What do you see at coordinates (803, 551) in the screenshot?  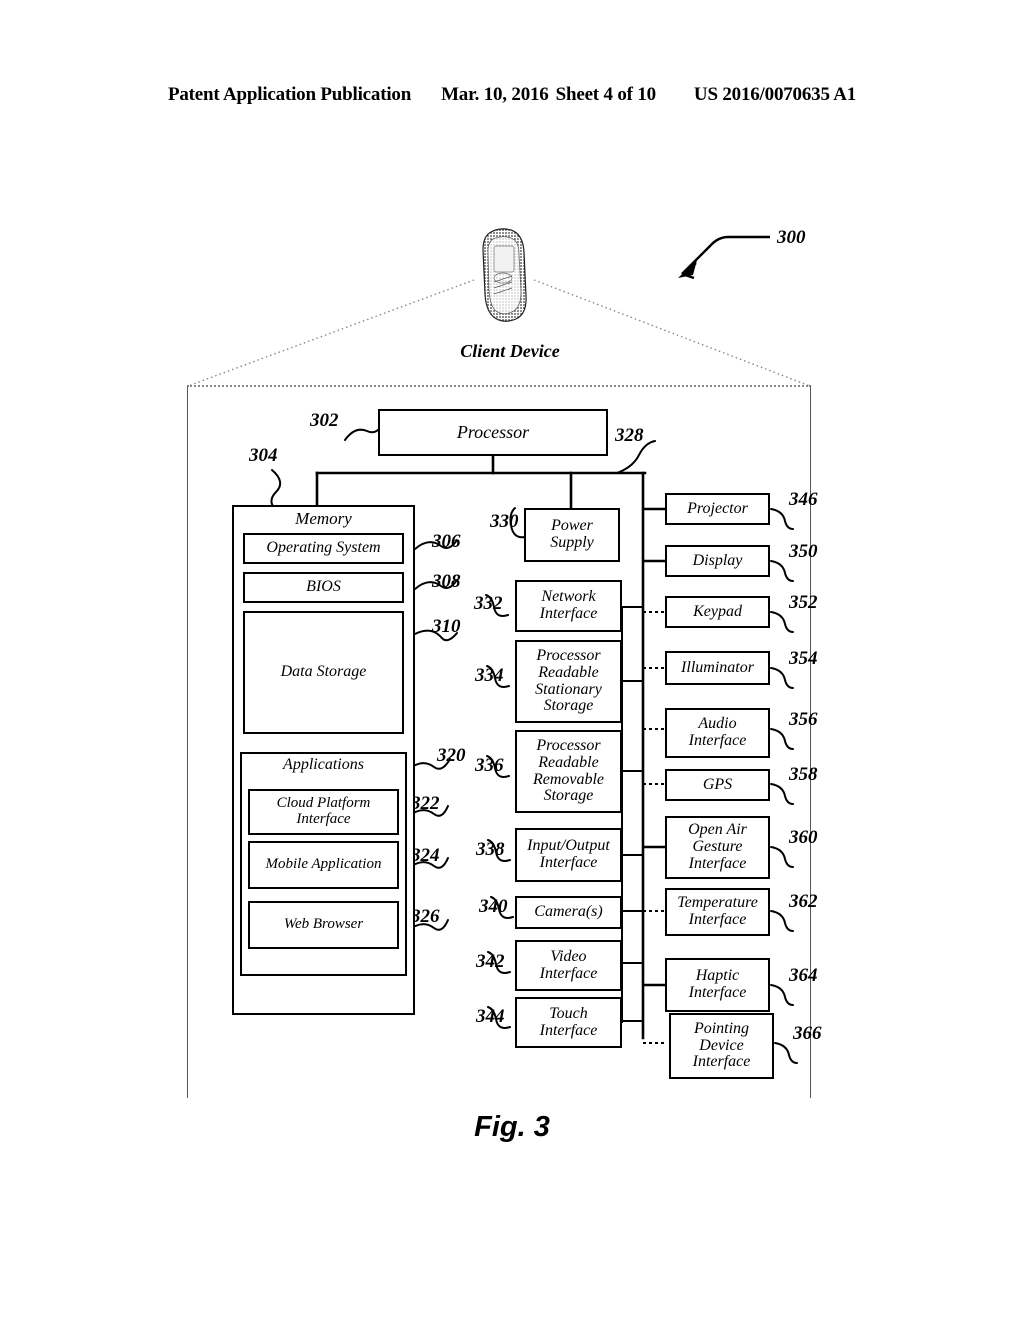 I see `ref-350: 350` at bounding box center [803, 551].